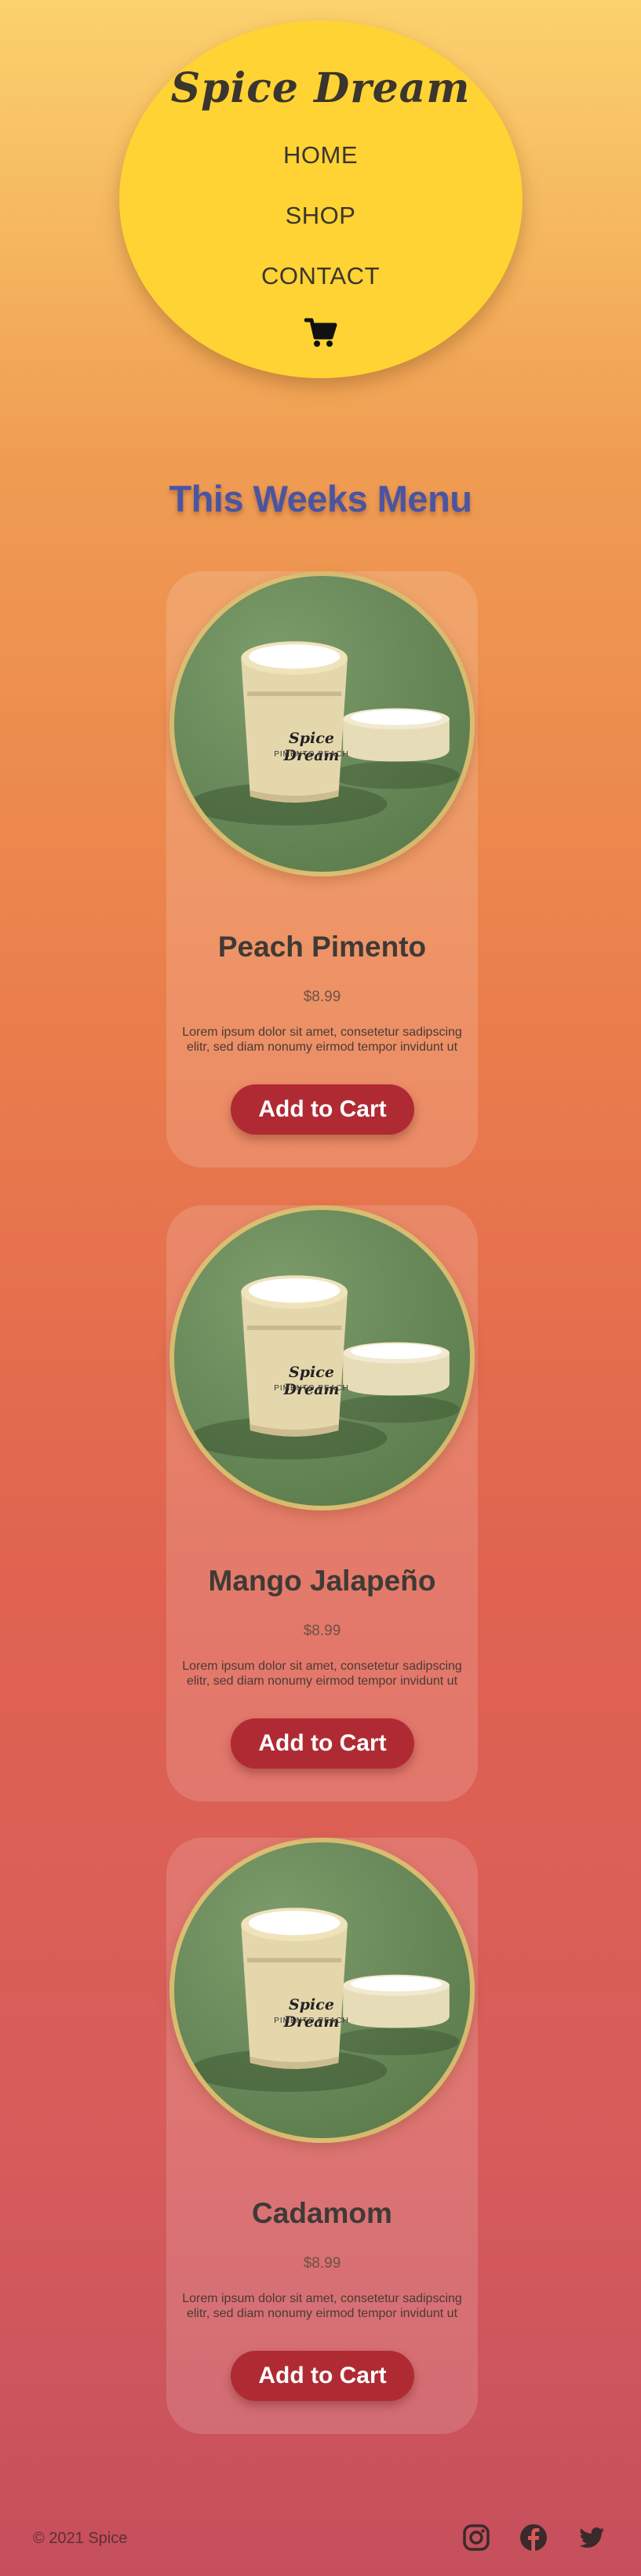  I want to click on nav-shop: SHOP, so click(320, 216).